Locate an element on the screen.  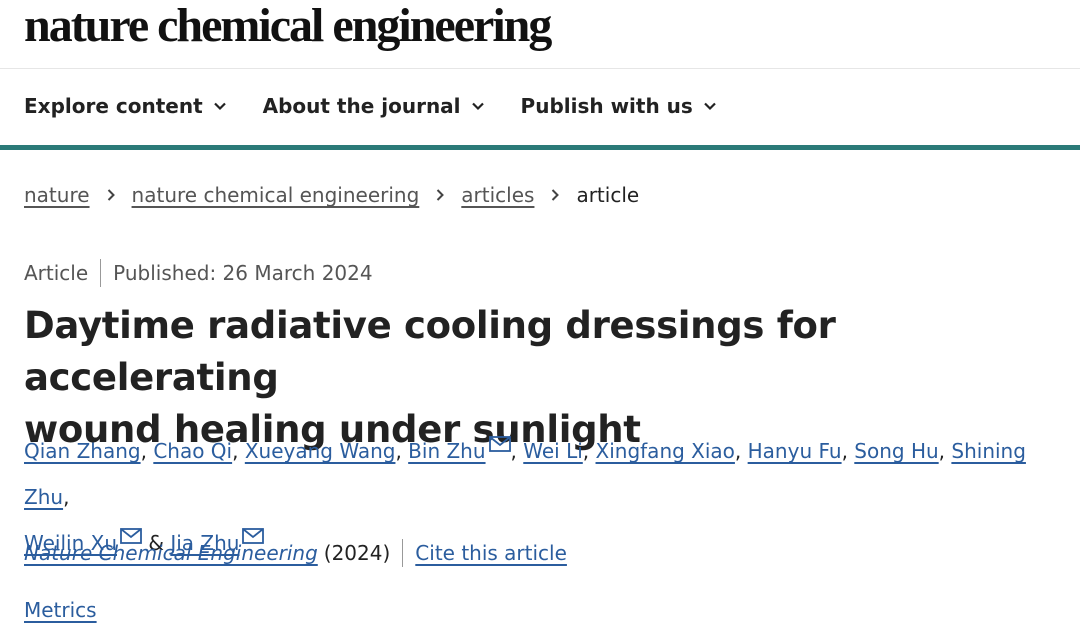
metrics-link: Metrics is located at coordinates (60, 610).